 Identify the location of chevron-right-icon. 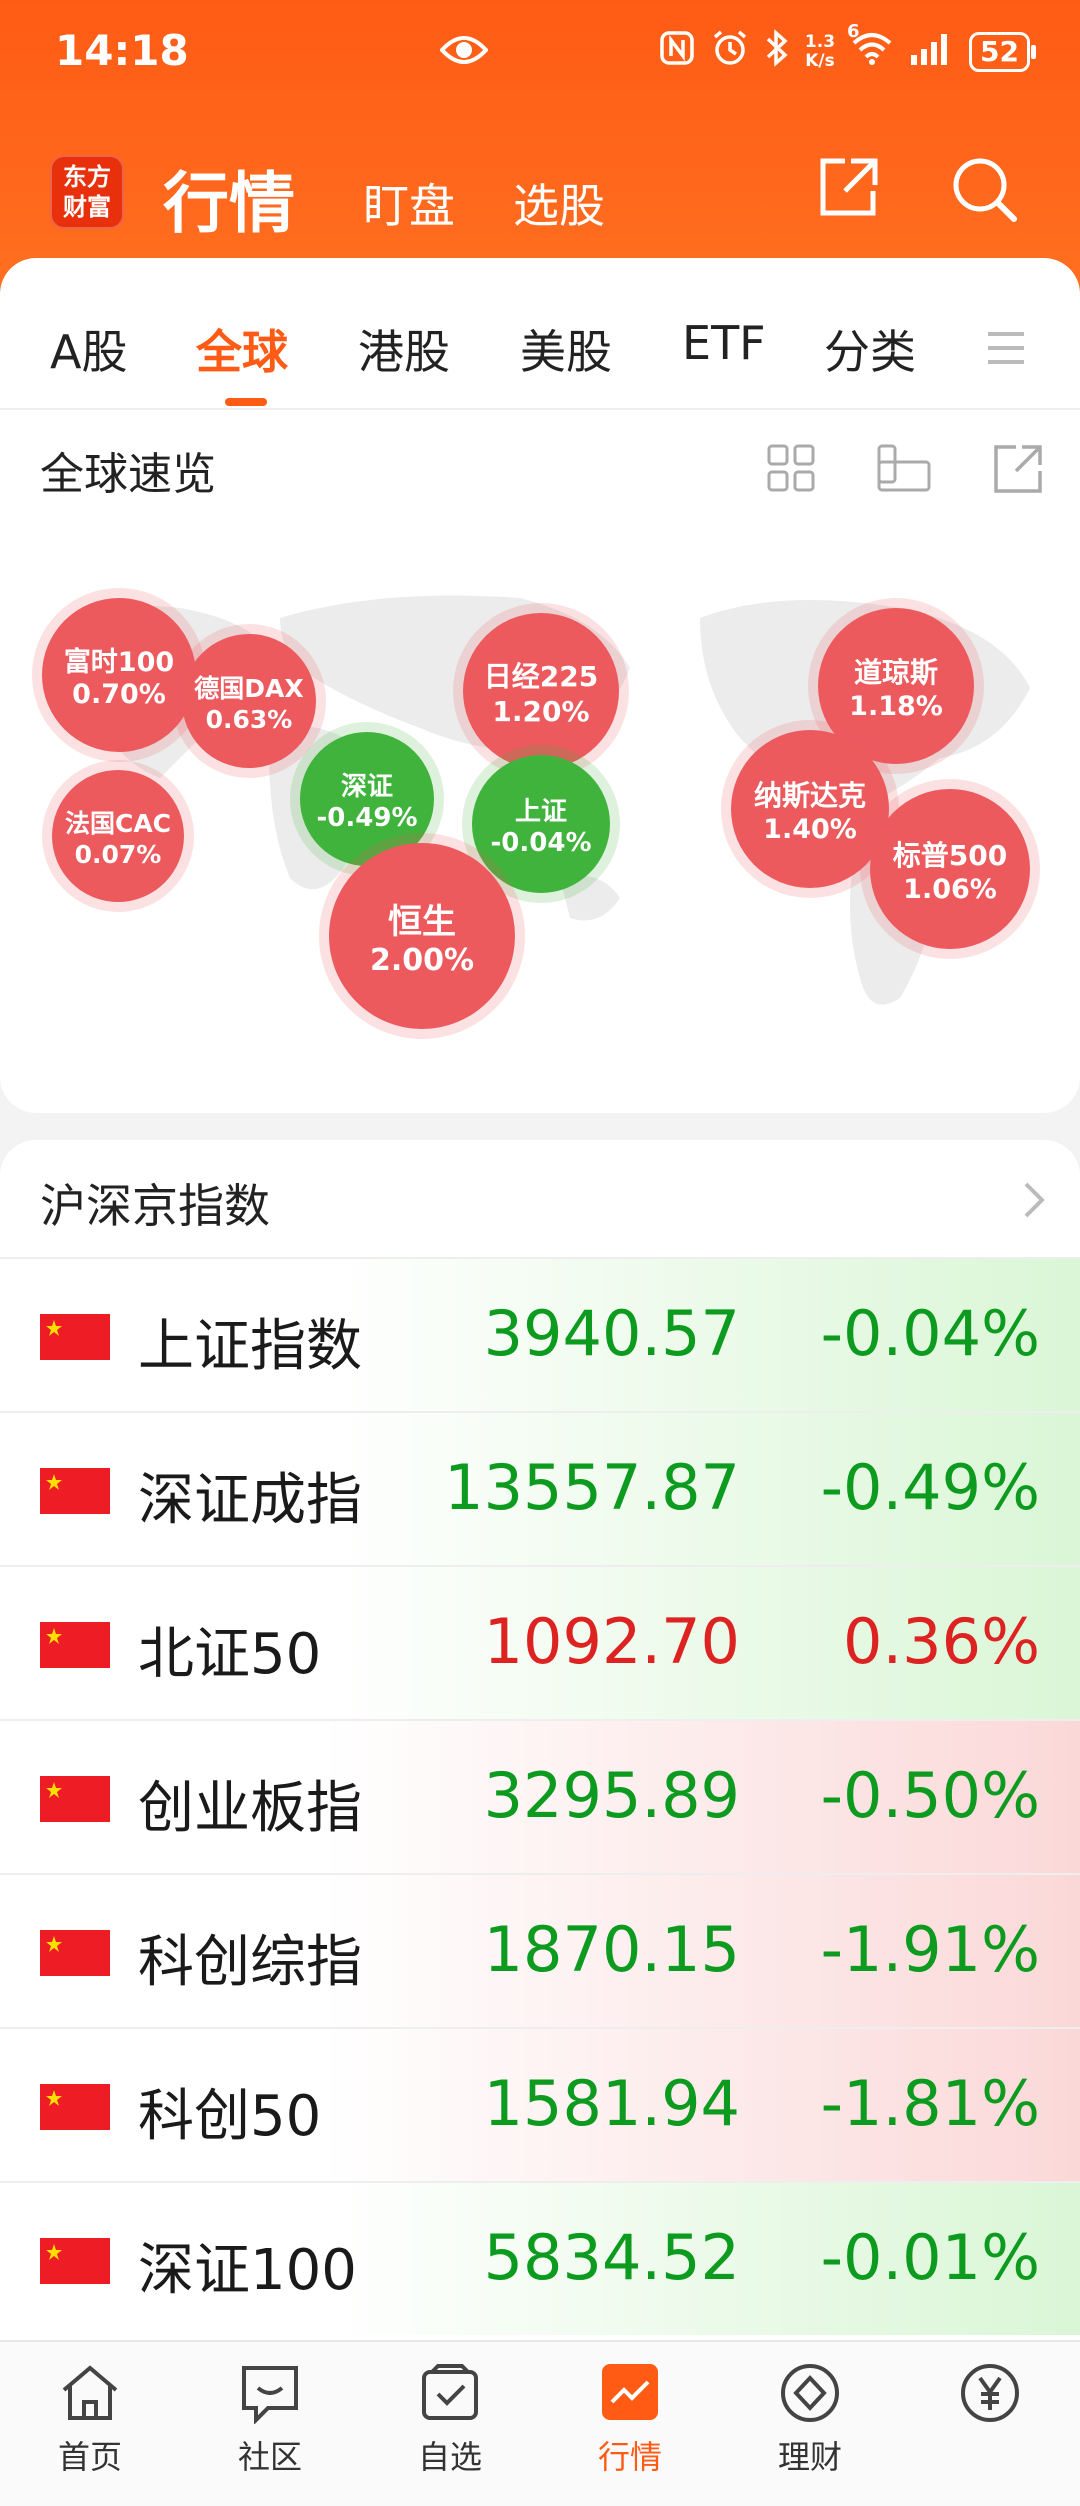
(1034, 1202).